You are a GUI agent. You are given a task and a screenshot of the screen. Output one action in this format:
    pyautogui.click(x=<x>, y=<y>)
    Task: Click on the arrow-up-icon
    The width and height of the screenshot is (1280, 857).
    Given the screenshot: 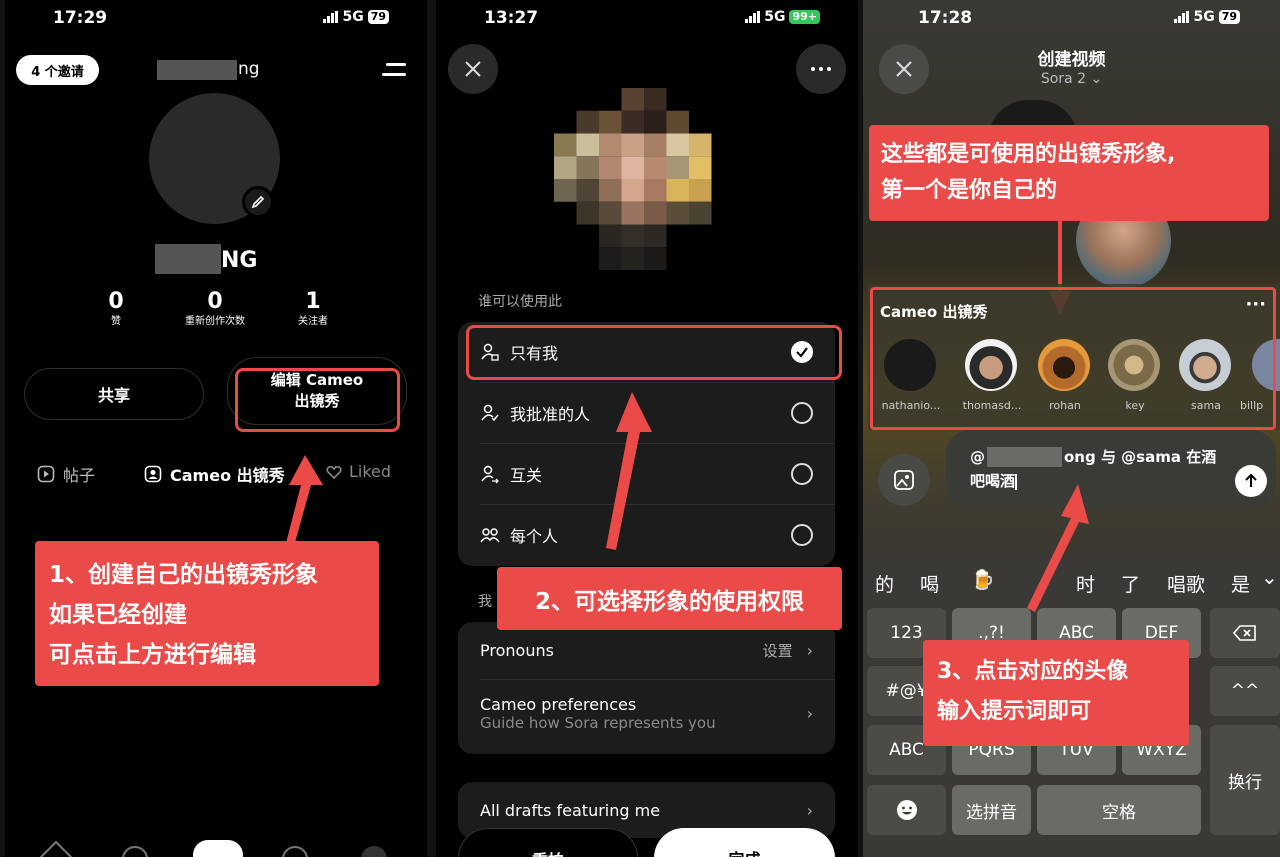 What is the action you would take?
    pyautogui.click(x=1251, y=480)
    